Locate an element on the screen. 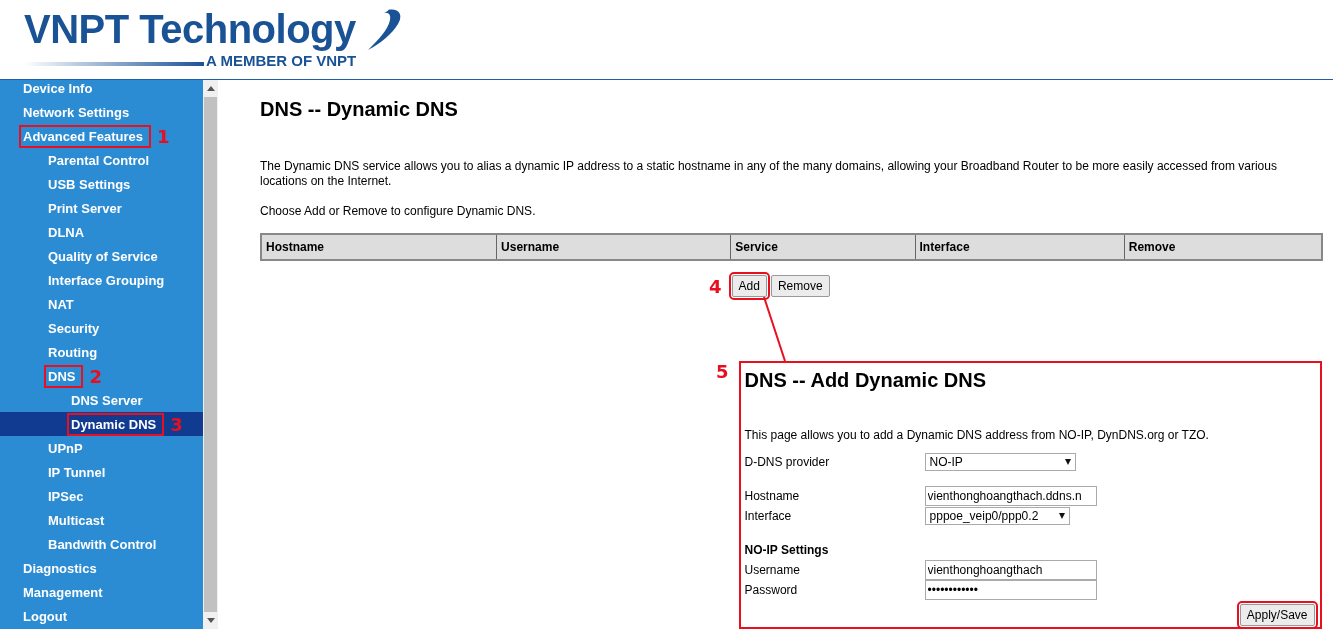  callout-number: 4 is located at coordinates (715, 286).